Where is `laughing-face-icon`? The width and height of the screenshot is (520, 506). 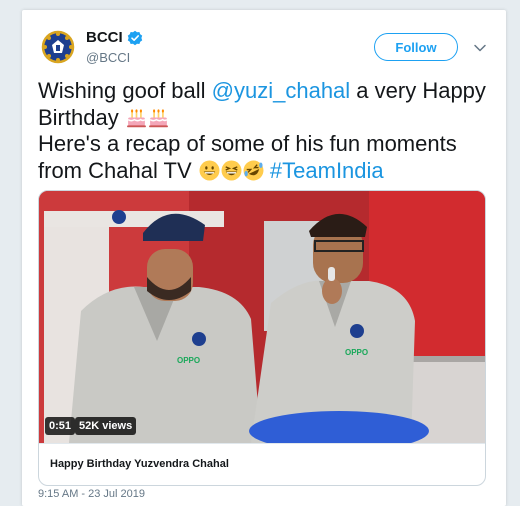 laughing-face-icon is located at coordinates (231, 170).